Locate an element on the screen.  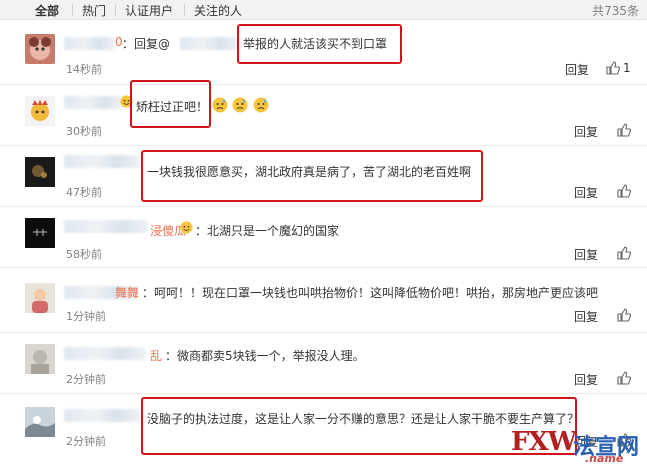
username-tail: 乱 is located at coordinates (156, 355).